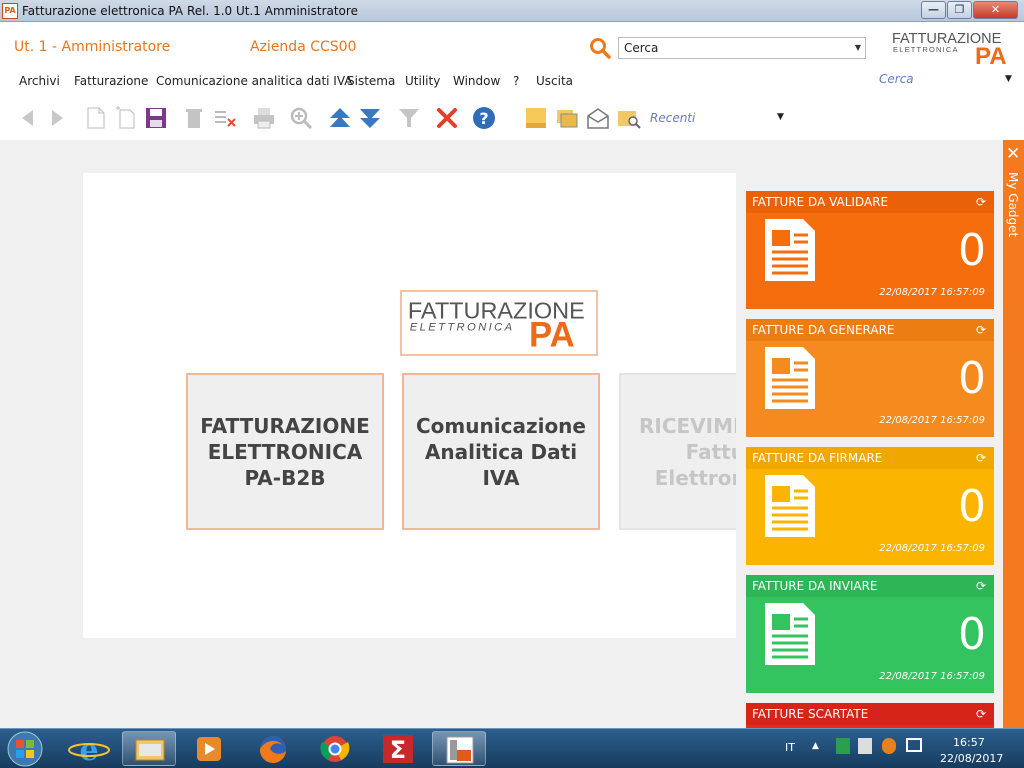  What do you see at coordinates (933, 10) in the screenshot?
I see `minimize-button: —` at bounding box center [933, 10].